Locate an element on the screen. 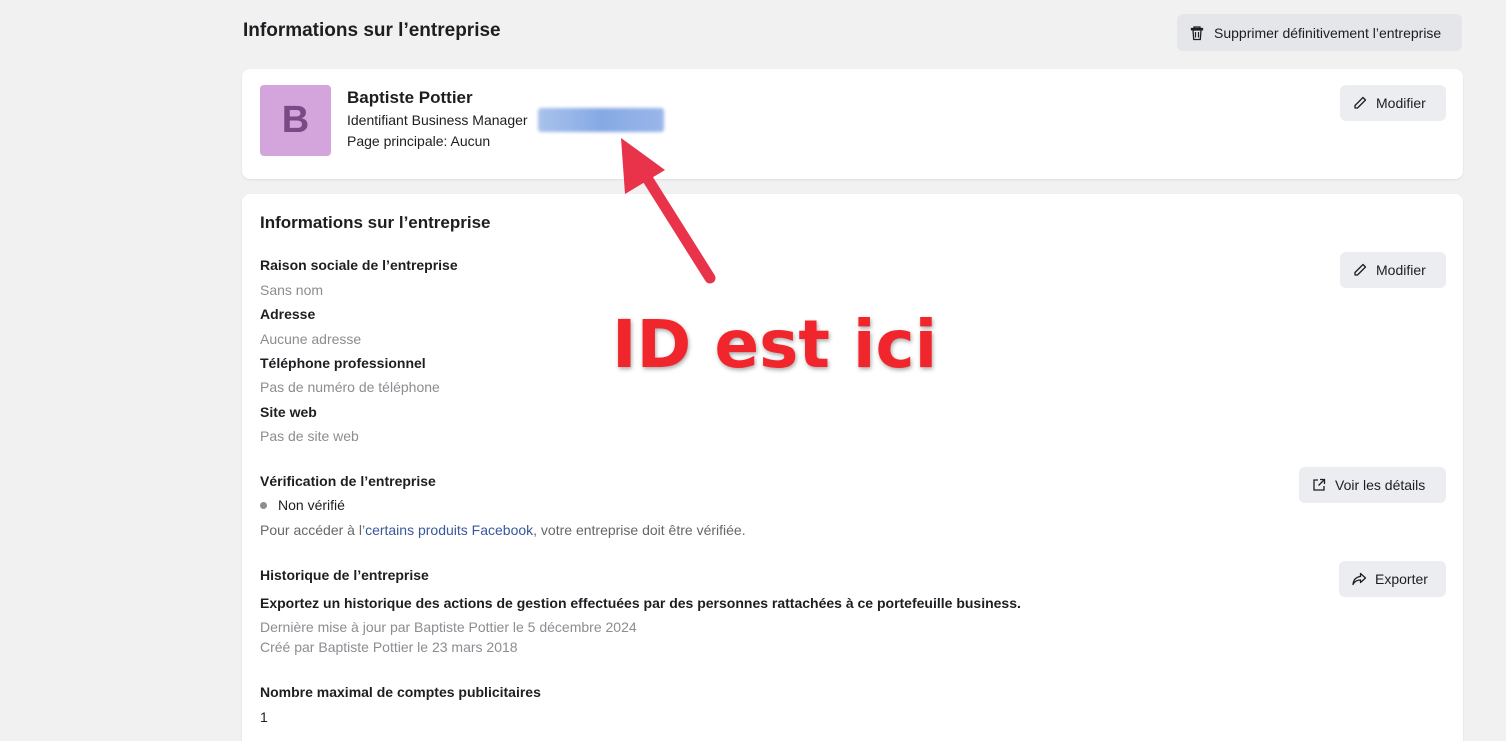 The image size is (1506, 741). avatar: B is located at coordinates (295, 120).